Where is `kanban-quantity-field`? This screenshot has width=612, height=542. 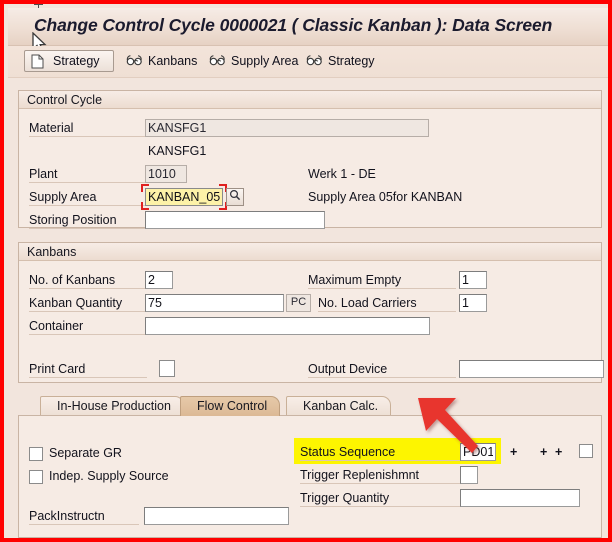 kanban-quantity-field is located at coordinates (214, 303).